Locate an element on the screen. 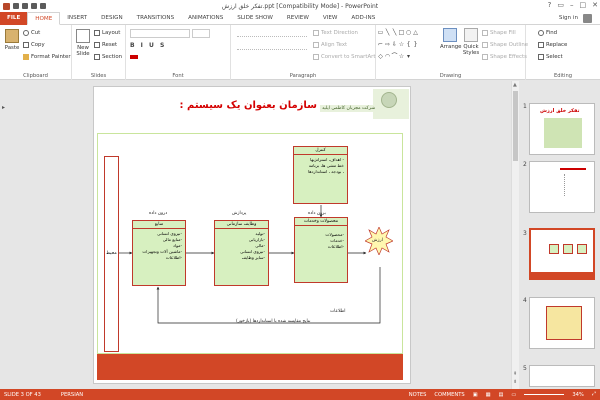 The width and height of the screenshot is (600, 400). comments-button: COMMENTS is located at coordinates (449, 395).